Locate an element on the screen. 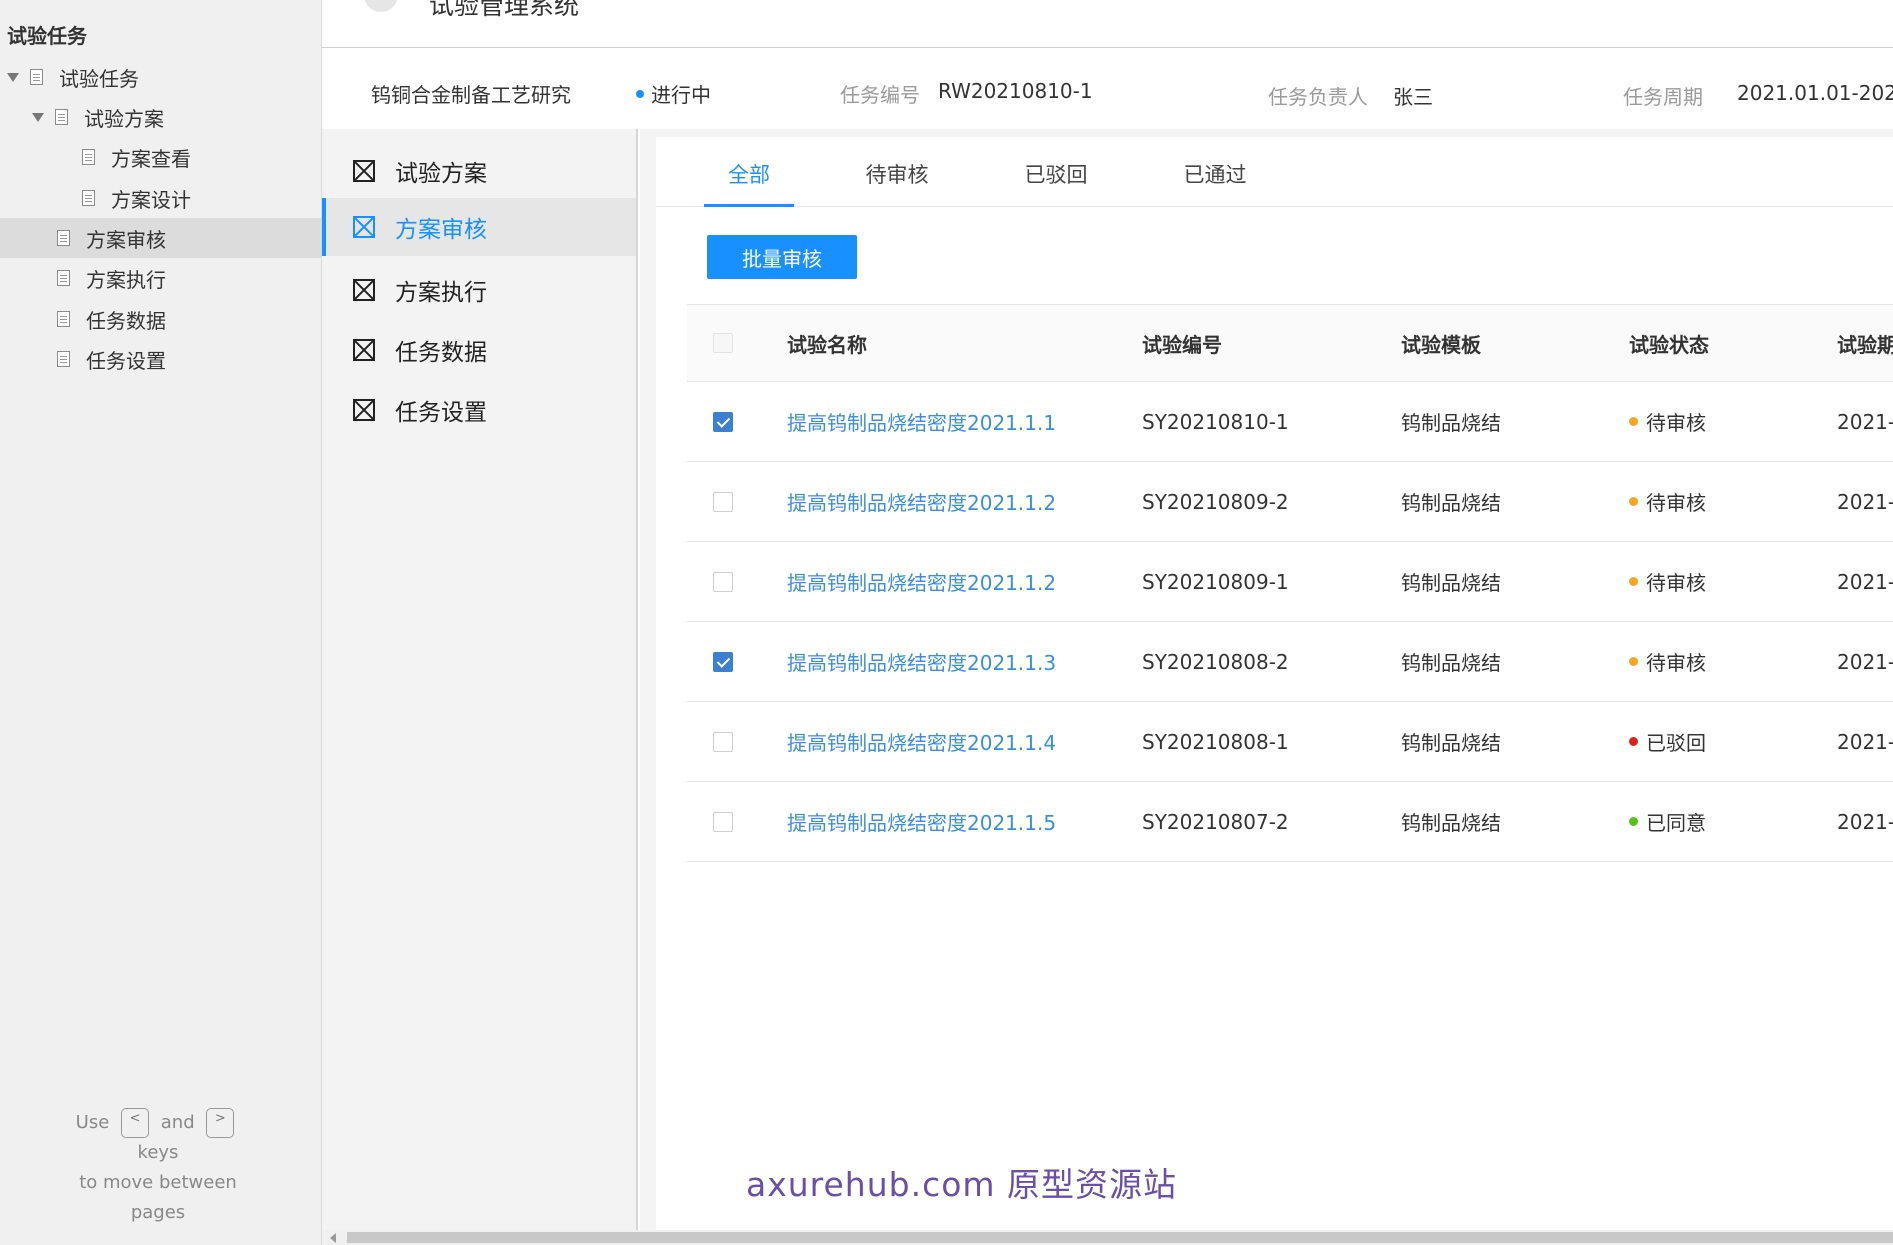 This screenshot has height=1245, width=1893. select-all-checkbox is located at coordinates (723, 343).